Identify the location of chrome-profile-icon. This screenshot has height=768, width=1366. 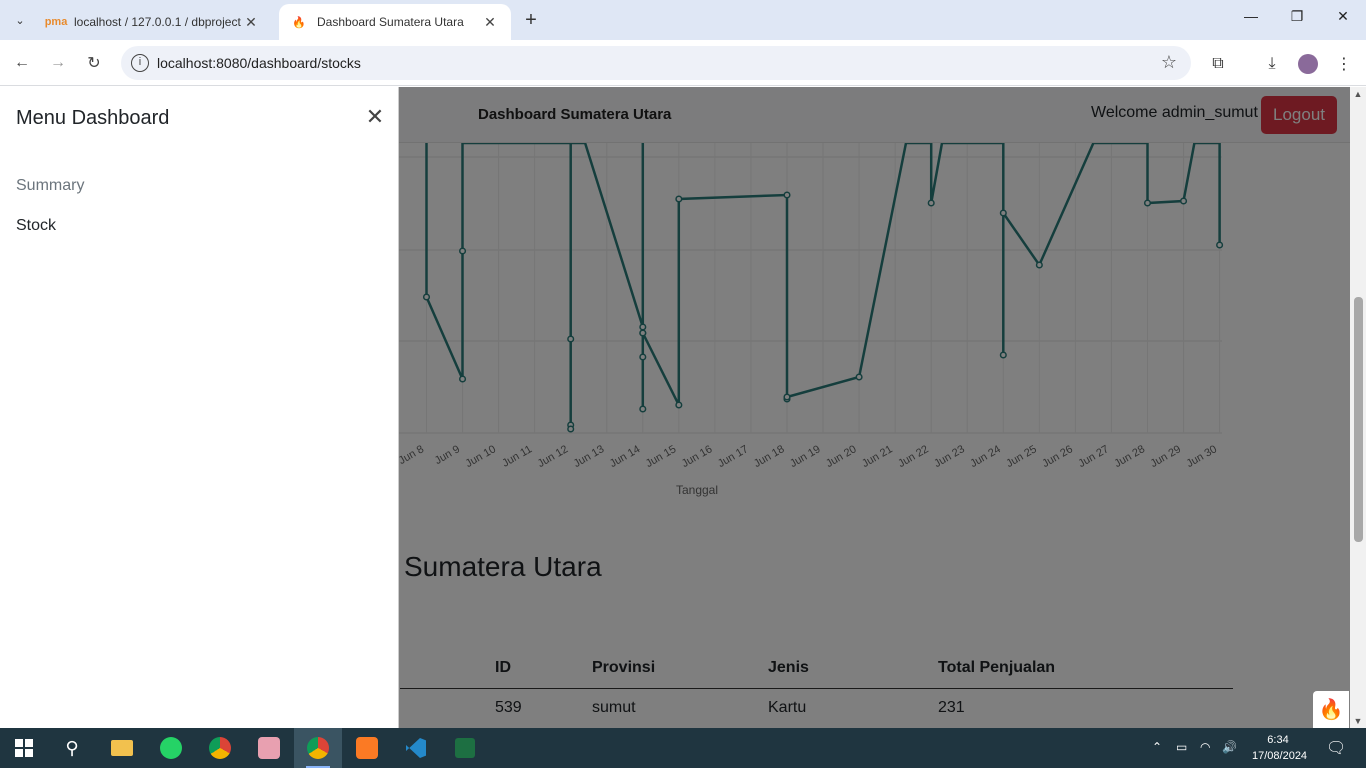
(318, 748).